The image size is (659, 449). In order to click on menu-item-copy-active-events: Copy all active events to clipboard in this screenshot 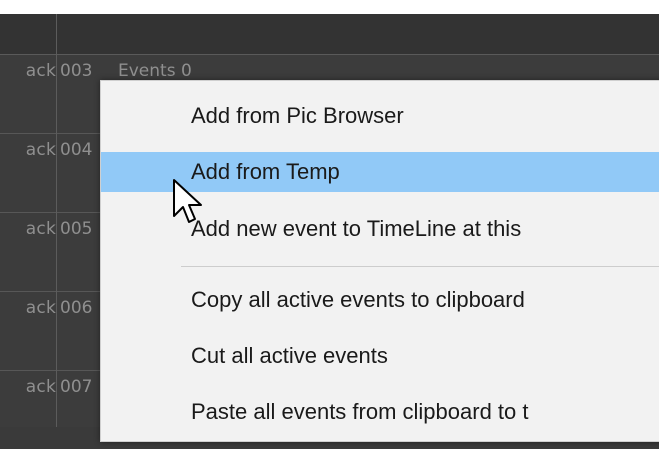, I will do `click(380, 300)`.